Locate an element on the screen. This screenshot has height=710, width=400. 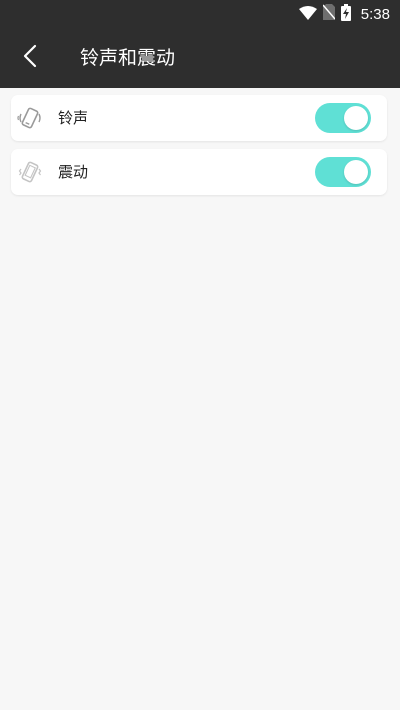
setting-row-vibrate: 震动 is located at coordinates (199, 172).